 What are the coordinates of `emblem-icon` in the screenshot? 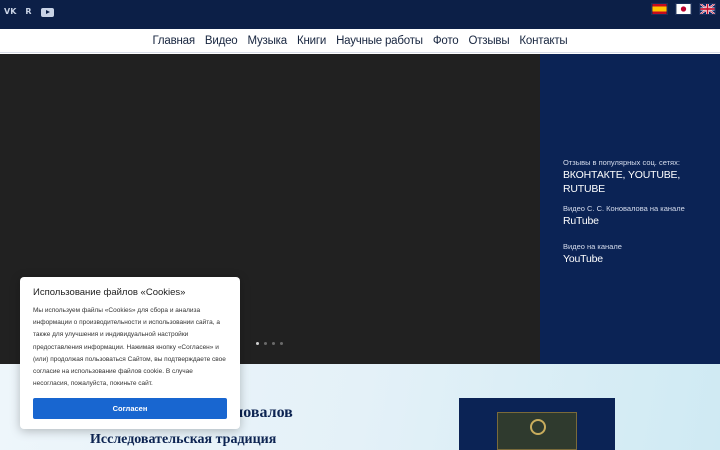 It's located at (538, 427).